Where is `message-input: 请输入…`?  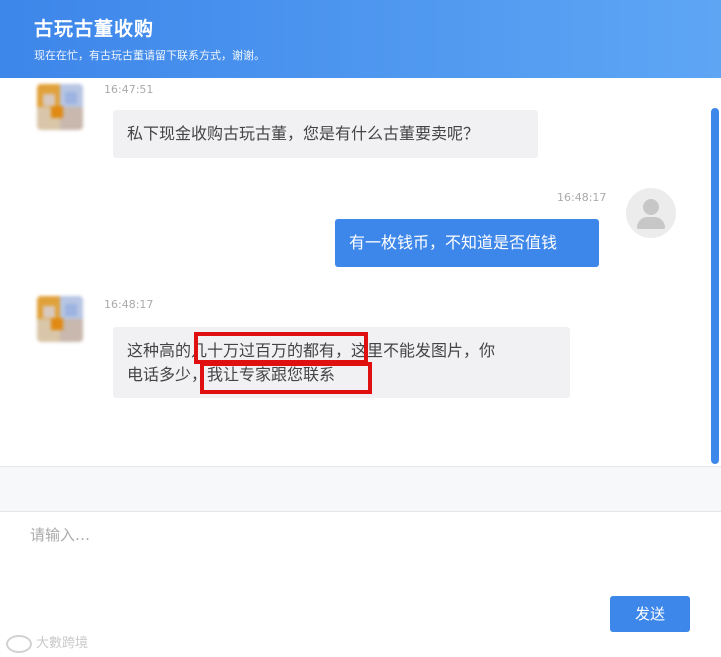
message-input: 请输入… is located at coordinates (60, 534).